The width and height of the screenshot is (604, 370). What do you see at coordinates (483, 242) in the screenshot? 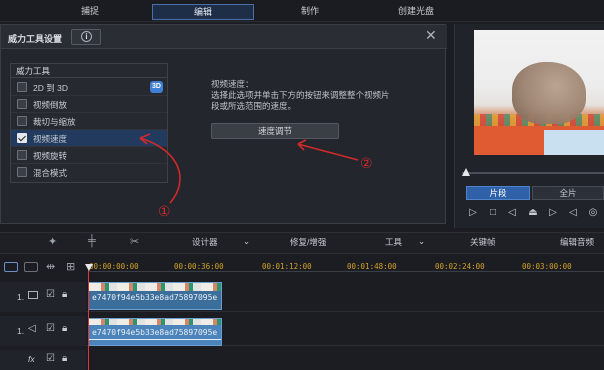
I see `keyframe-button: 关键帧` at bounding box center [483, 242].